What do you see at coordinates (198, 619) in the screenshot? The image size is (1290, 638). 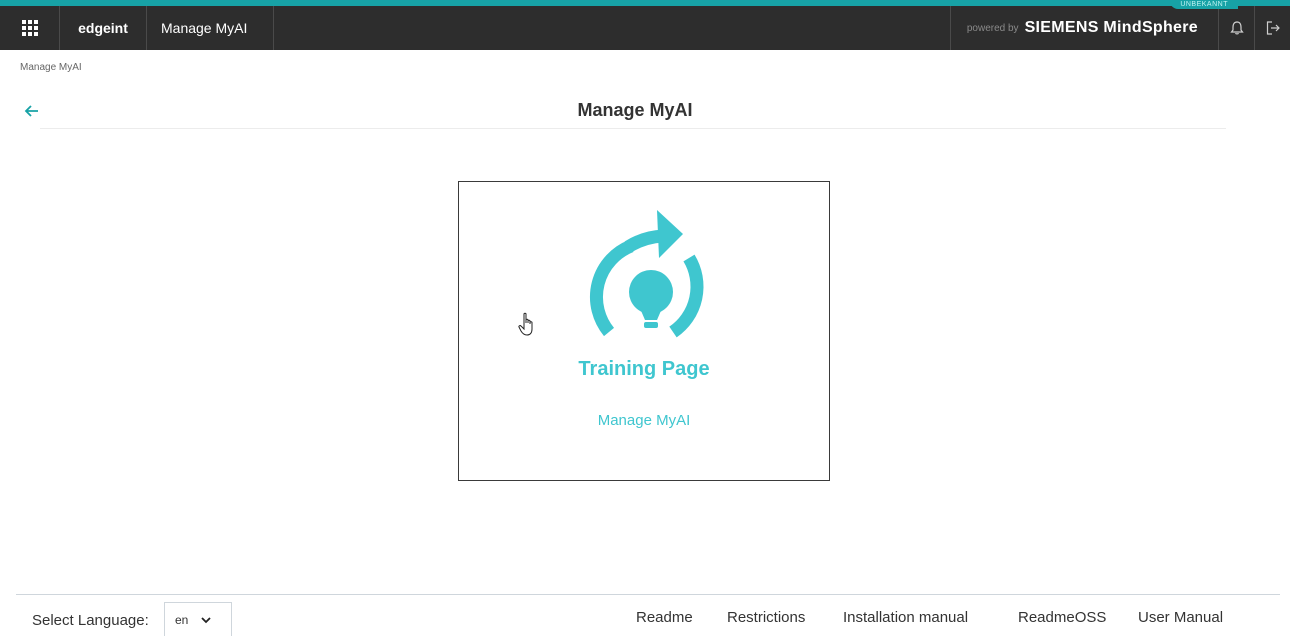 I see `language-select: en` at bounding box center [198, 619].